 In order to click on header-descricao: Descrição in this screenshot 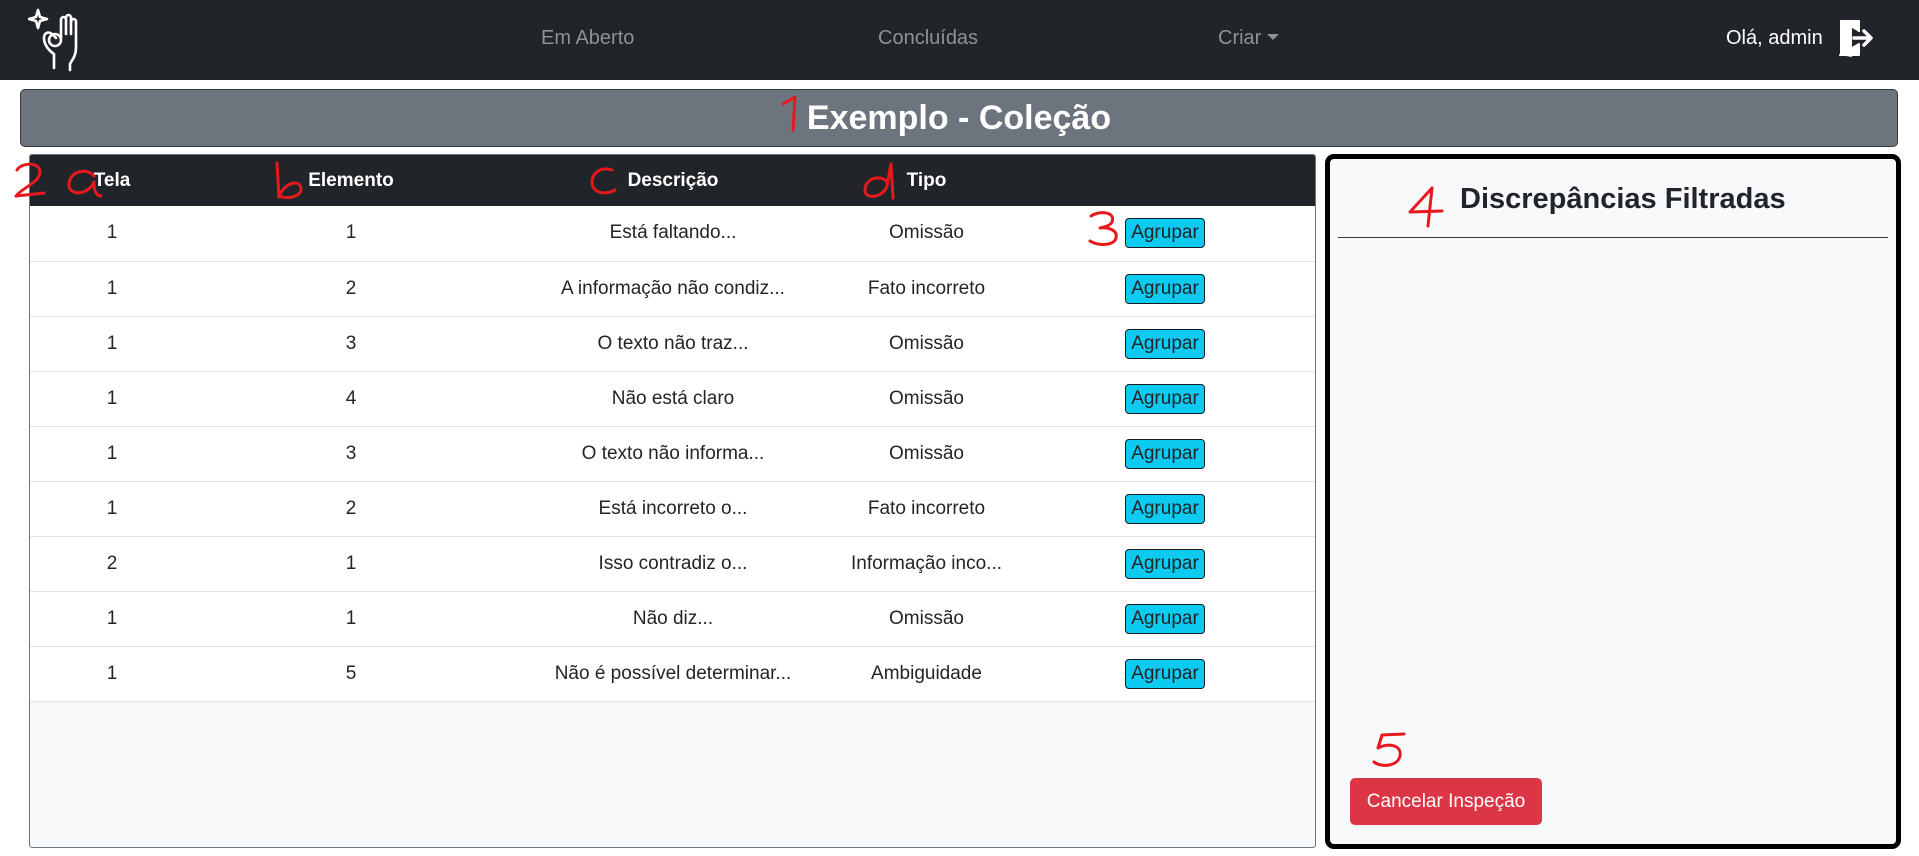, I will do `click(673, 180)`.